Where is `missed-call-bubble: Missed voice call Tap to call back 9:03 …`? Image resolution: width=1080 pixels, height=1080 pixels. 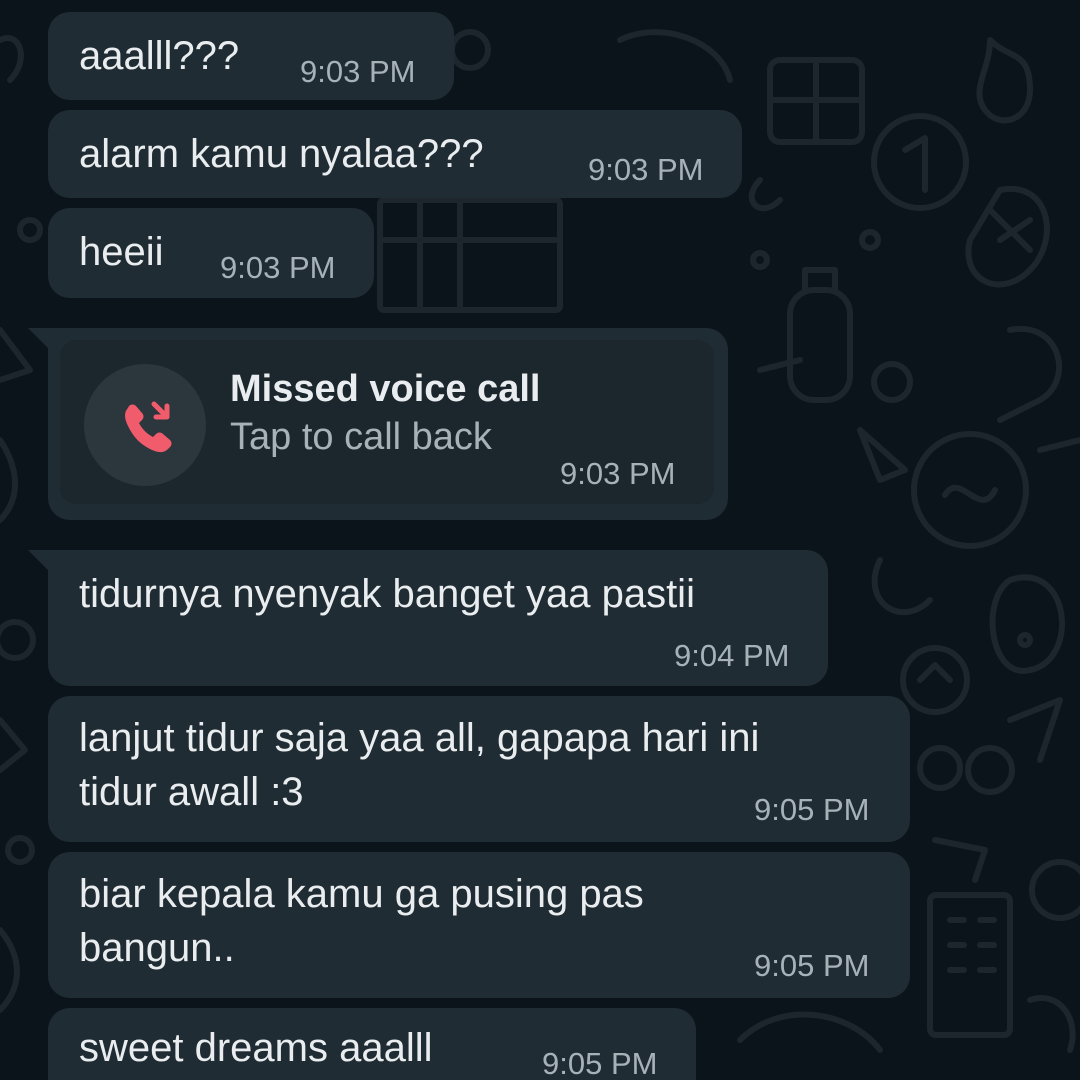 missed-call-bubble: Missed voice call Tap to call back 9:03 … is located at coordinates (378, 424).